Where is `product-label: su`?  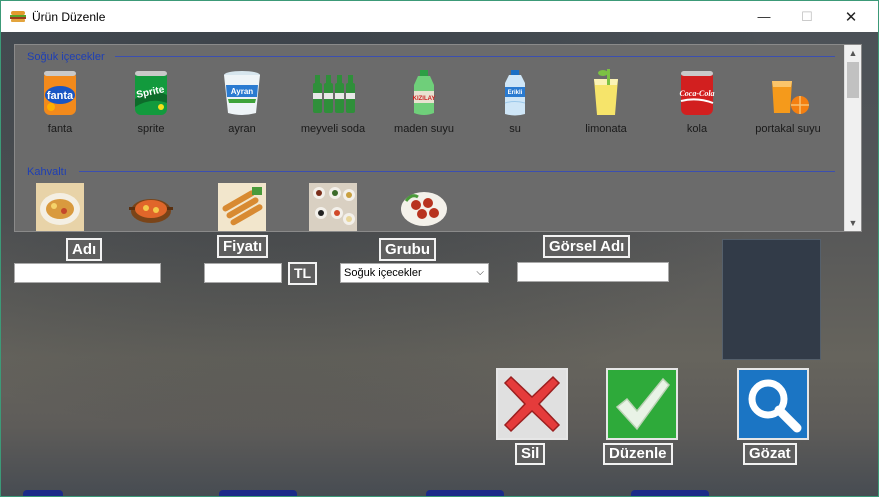
product-label: su is located at coordinates (515, 129).